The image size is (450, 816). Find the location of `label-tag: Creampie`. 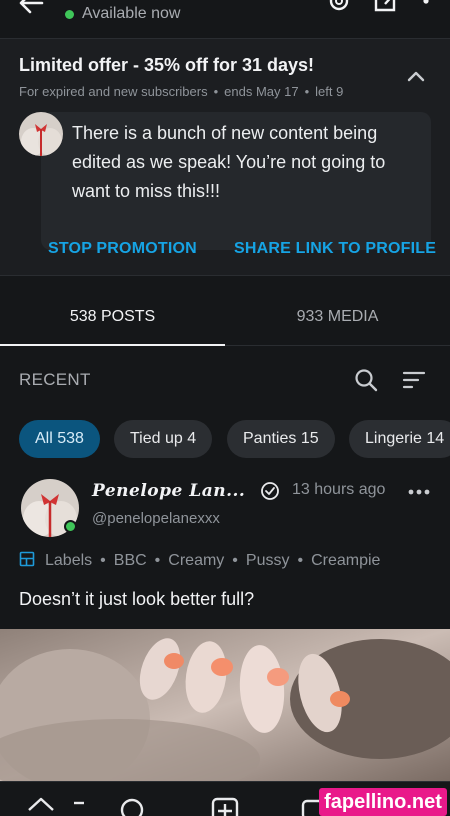

label-tag: Creampie is located at coordinates (345, 560).